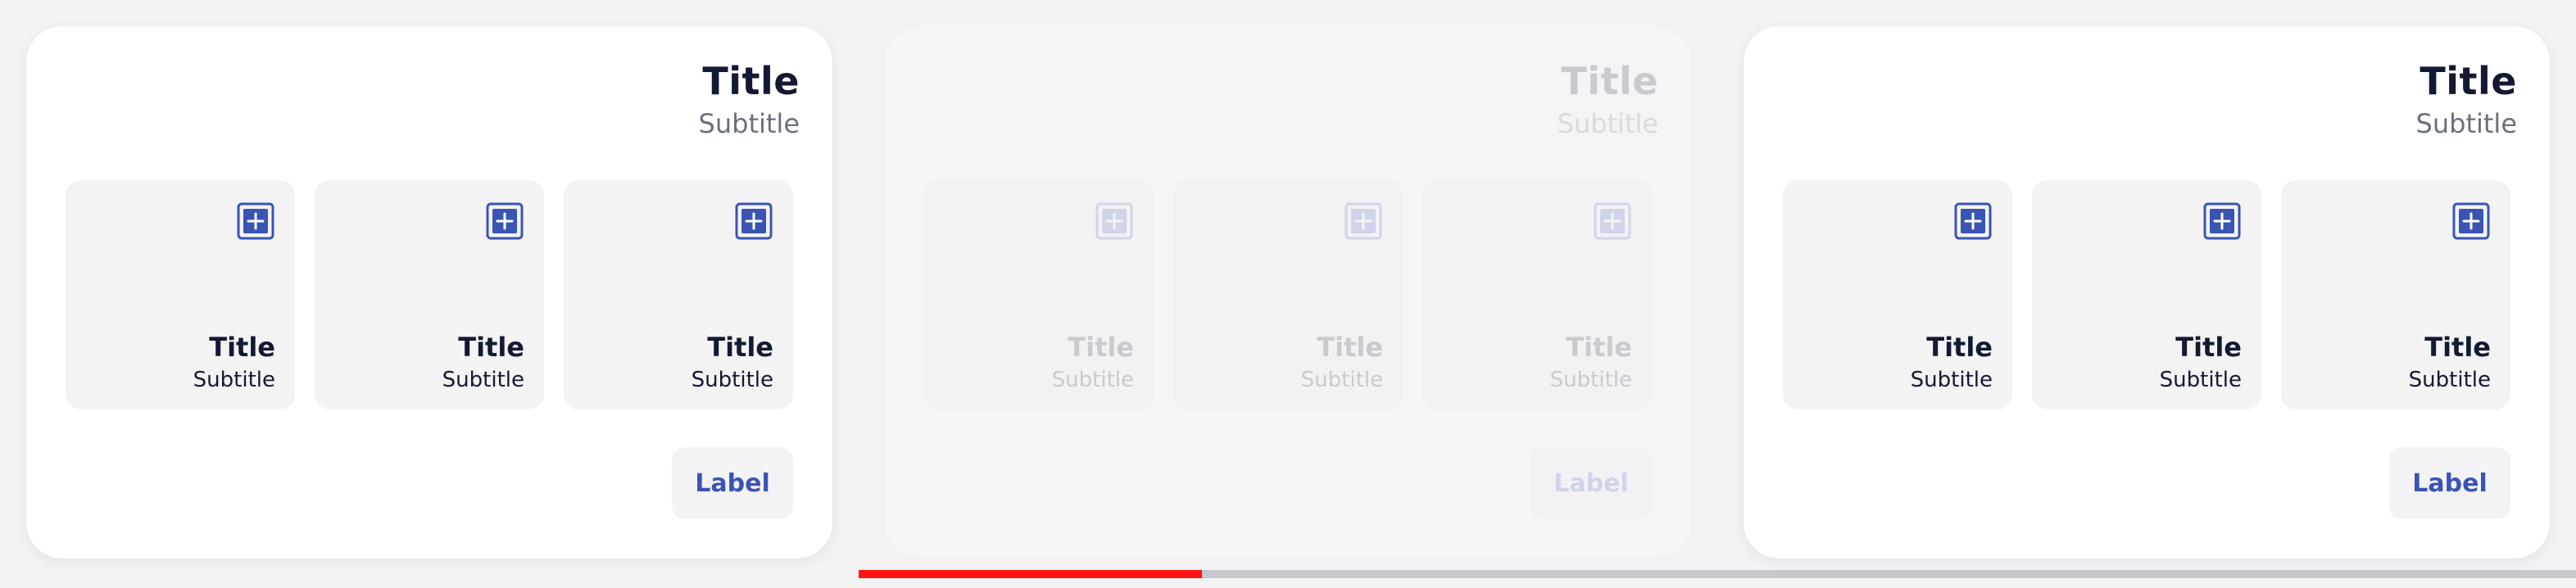 This screenshot has height=588, width=2576. What do you see at coordinates (1031, 574) in the screenshot?
I see `carousel-progress-fill` at bounding box center [1031, 574].